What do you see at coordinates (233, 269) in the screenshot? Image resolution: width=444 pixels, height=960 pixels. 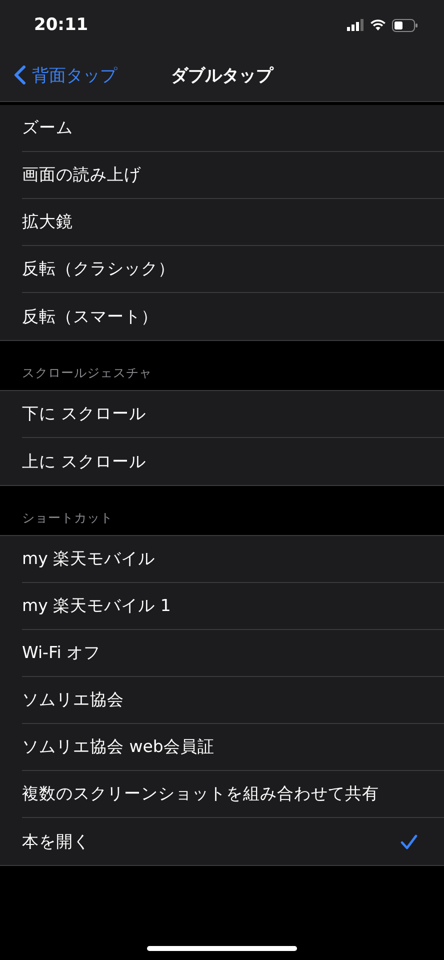 I see `list-item: 反転（クラシック）` at bounding box center [233, 269].